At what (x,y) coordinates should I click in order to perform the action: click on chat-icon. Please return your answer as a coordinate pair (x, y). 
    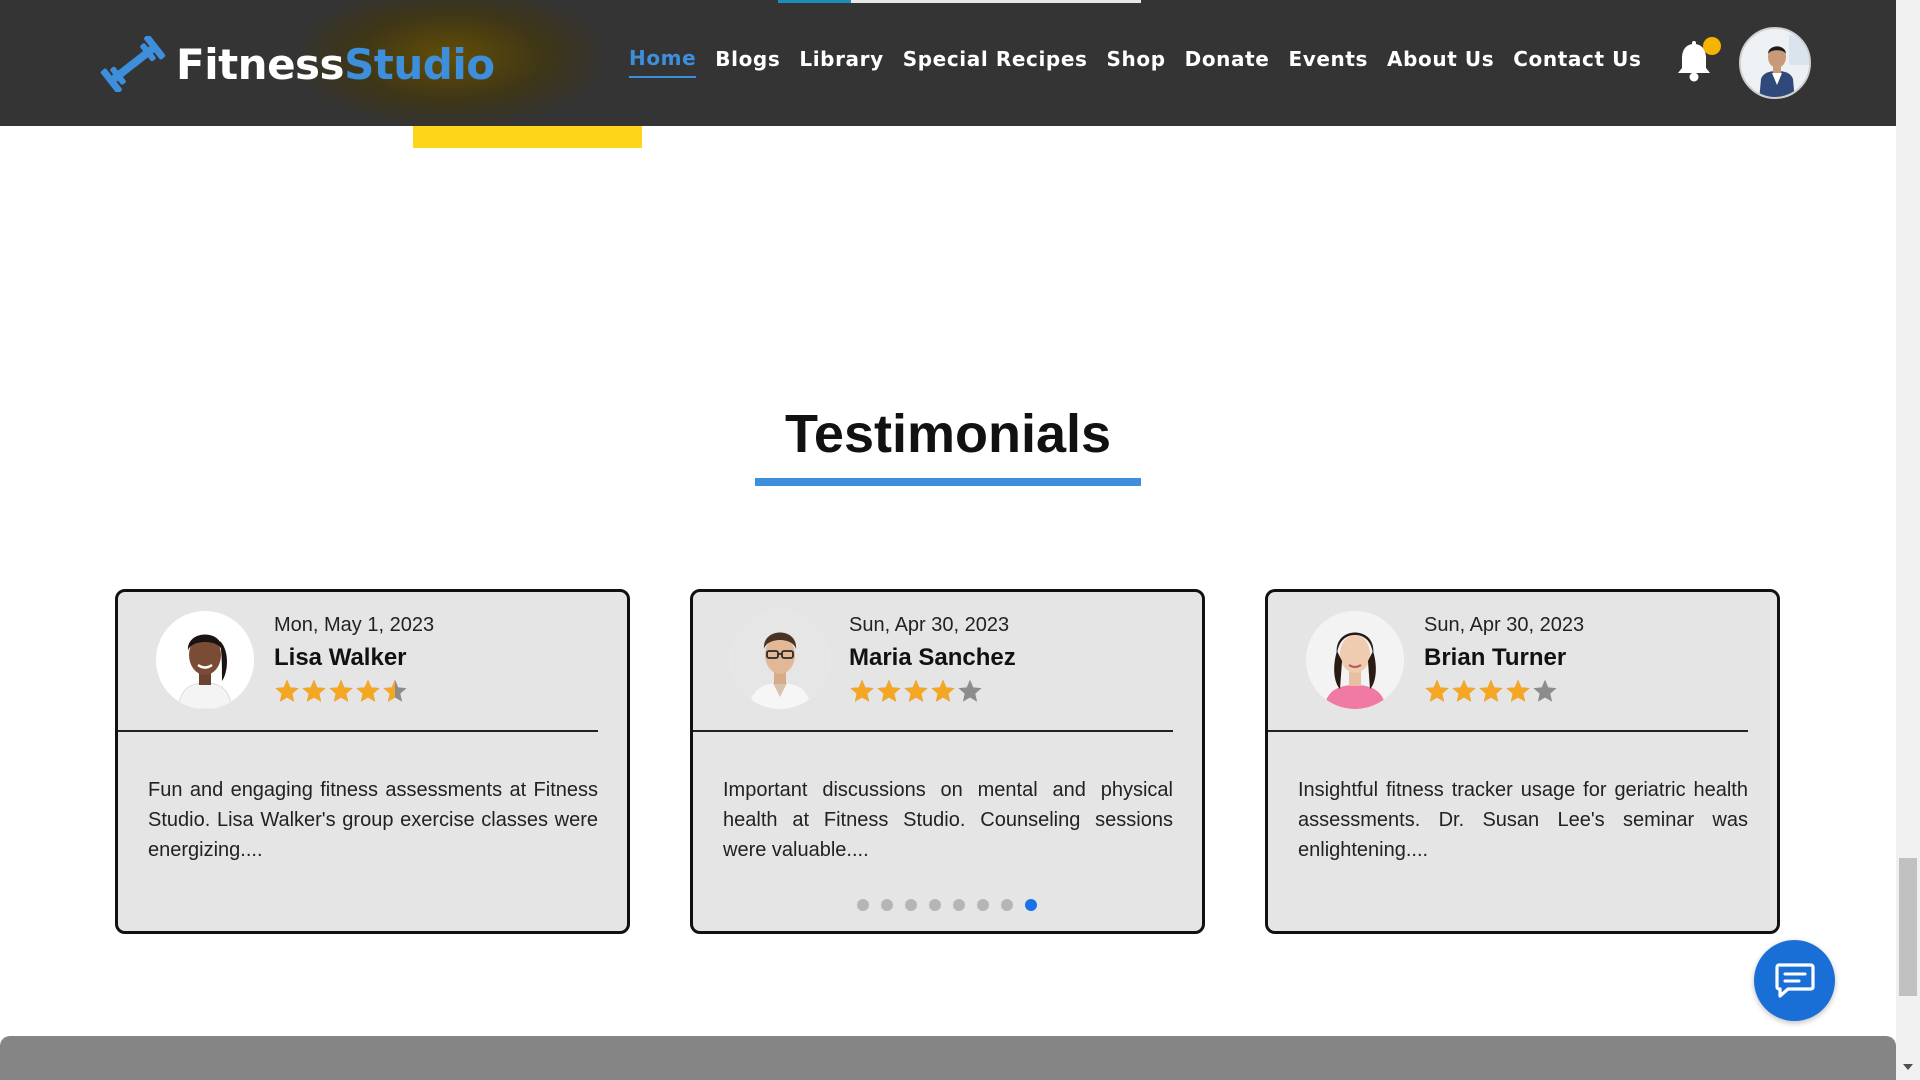
    Looking at the image, I should click on (1794, 980).